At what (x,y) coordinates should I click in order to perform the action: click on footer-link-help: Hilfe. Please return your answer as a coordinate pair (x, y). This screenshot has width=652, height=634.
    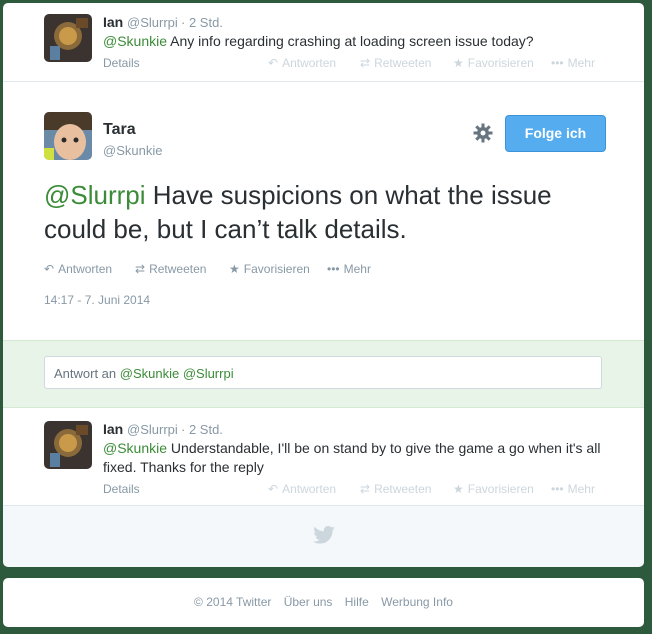
    Looking at the image, I should click on (357, 602).